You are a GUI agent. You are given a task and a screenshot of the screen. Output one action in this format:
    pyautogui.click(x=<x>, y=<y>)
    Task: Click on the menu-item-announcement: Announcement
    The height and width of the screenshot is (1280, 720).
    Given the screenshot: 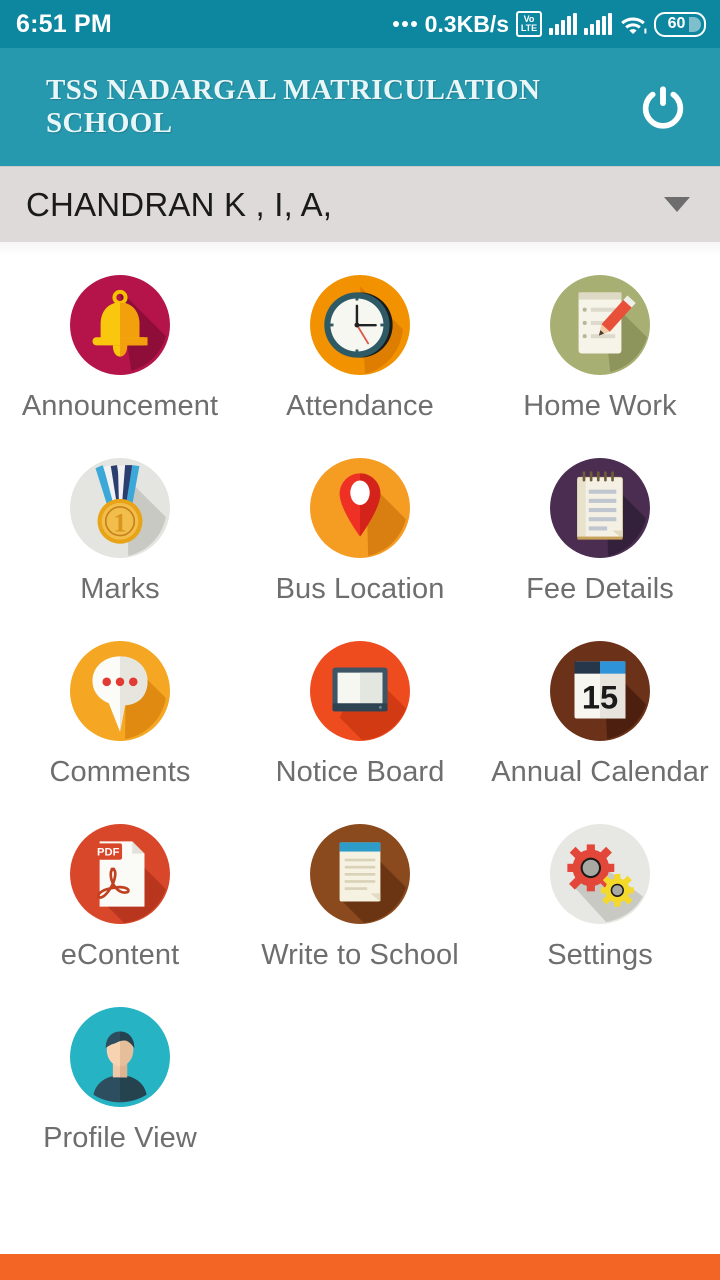 What is the action you would take?
    pyautogui.click(x=120, y=365)
    